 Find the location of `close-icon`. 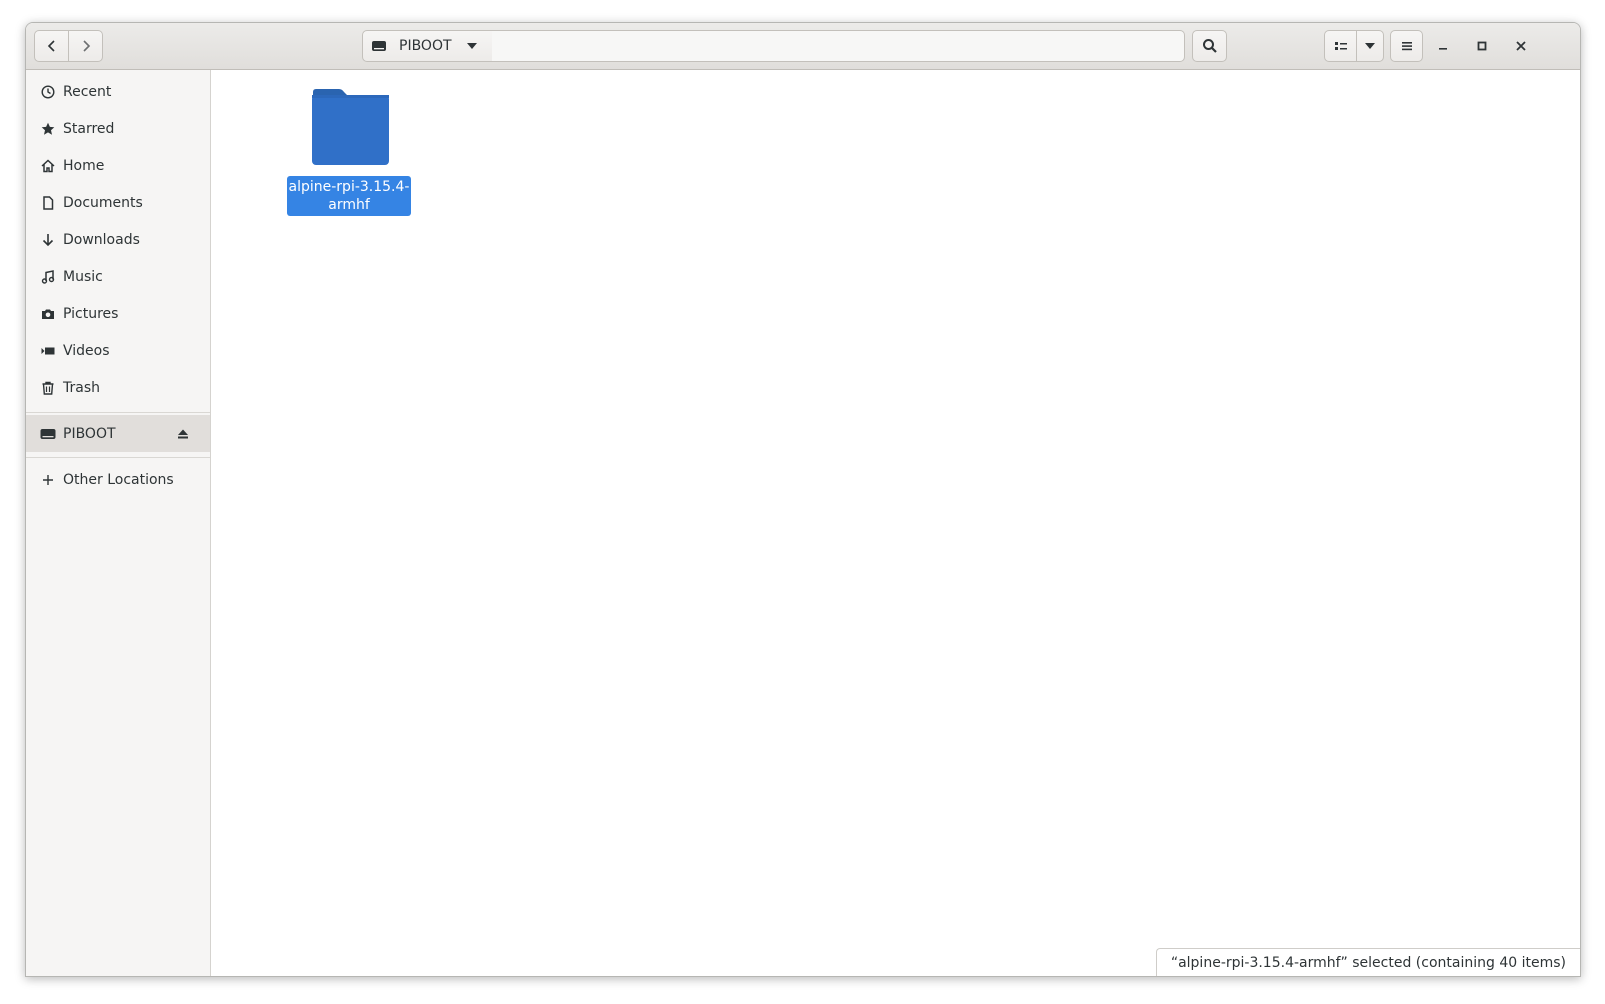

close-icon is located at coordinates (1521, 46).